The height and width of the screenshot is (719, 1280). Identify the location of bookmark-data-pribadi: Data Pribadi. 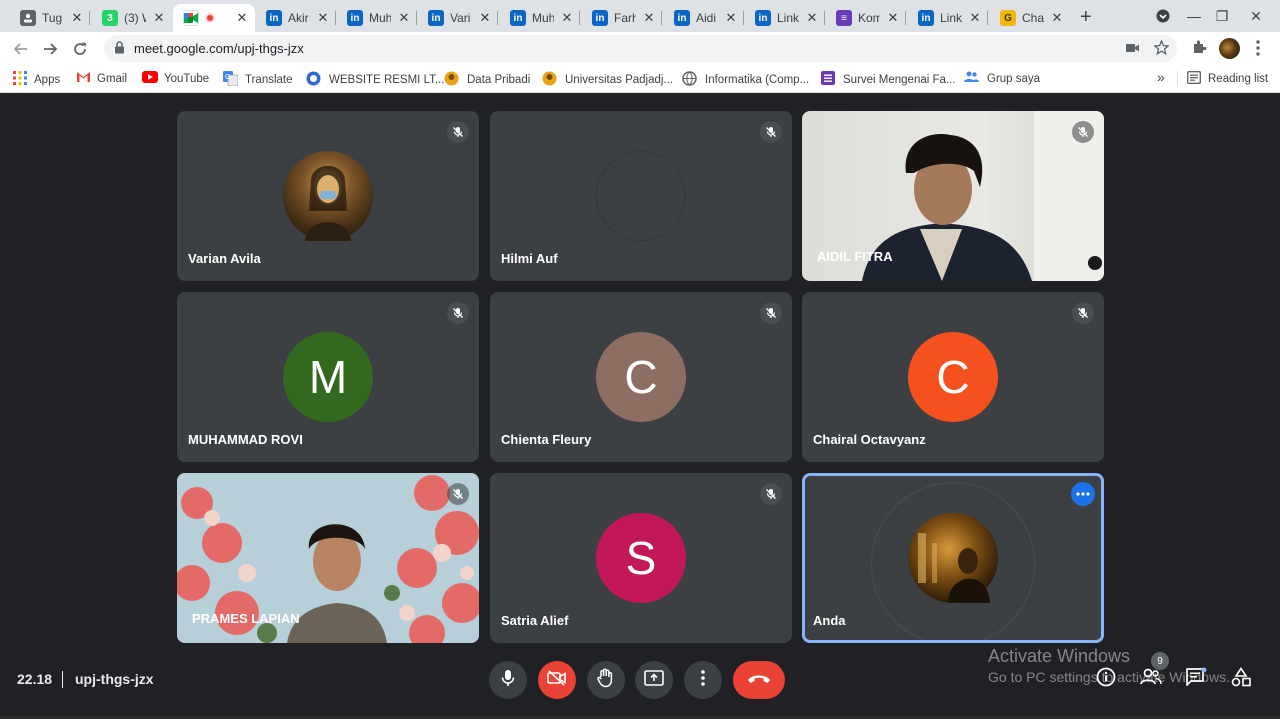
(487, 80).